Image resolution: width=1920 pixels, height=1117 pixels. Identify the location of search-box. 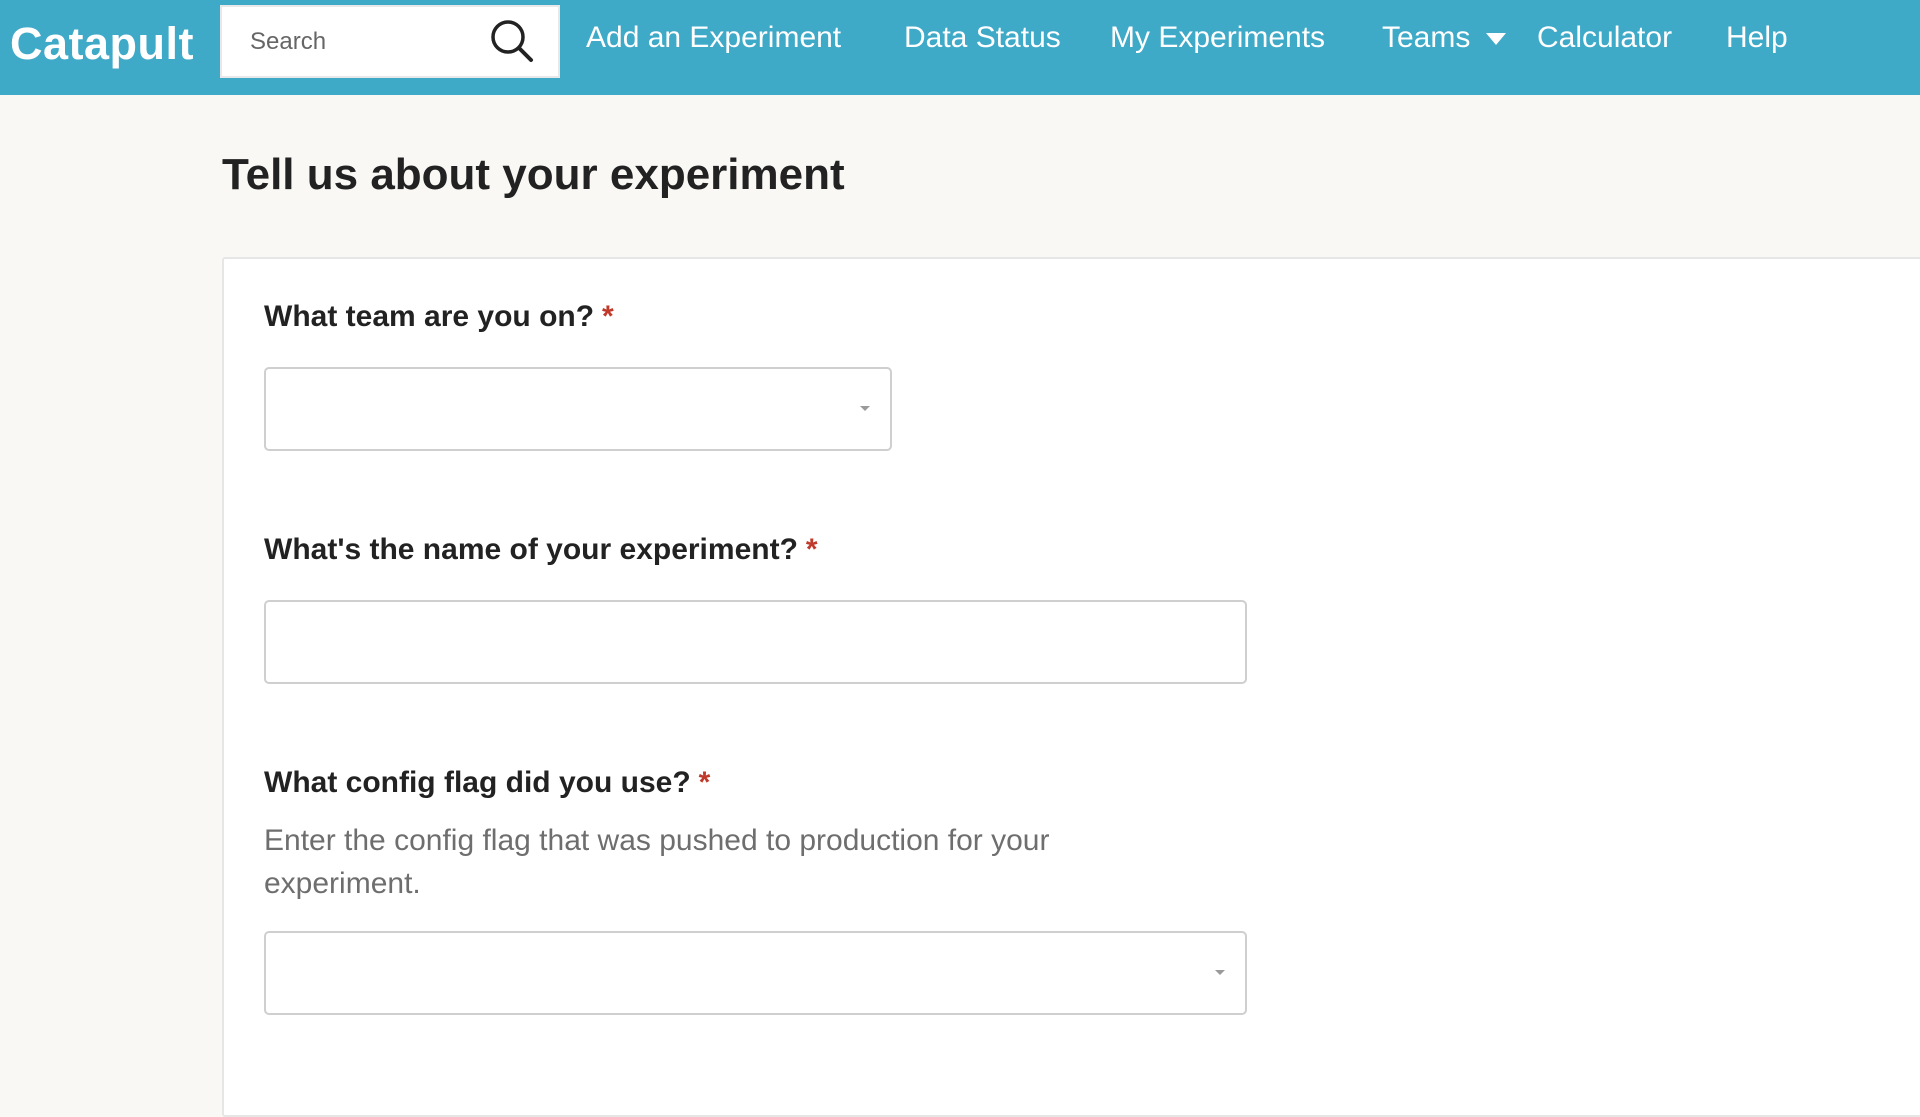
(390, 41).